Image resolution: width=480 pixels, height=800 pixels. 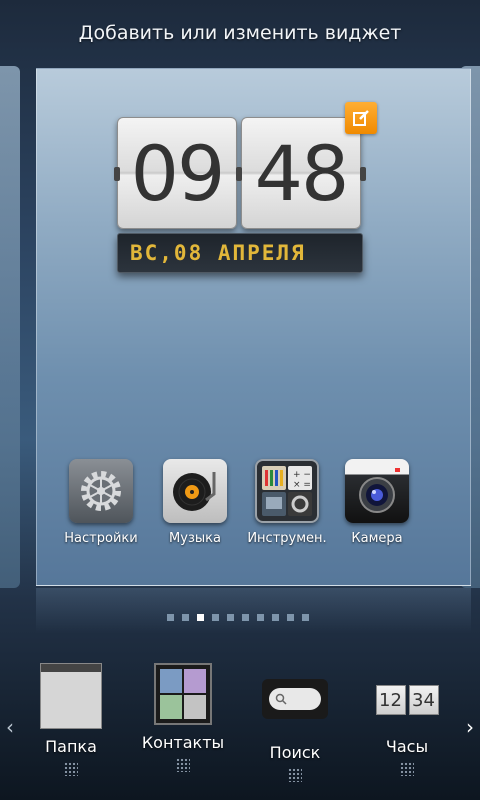 What do you see at coordinates (195, 491) in the screenshot?
I see `turntable-icon` at bounding box center [195, 491].